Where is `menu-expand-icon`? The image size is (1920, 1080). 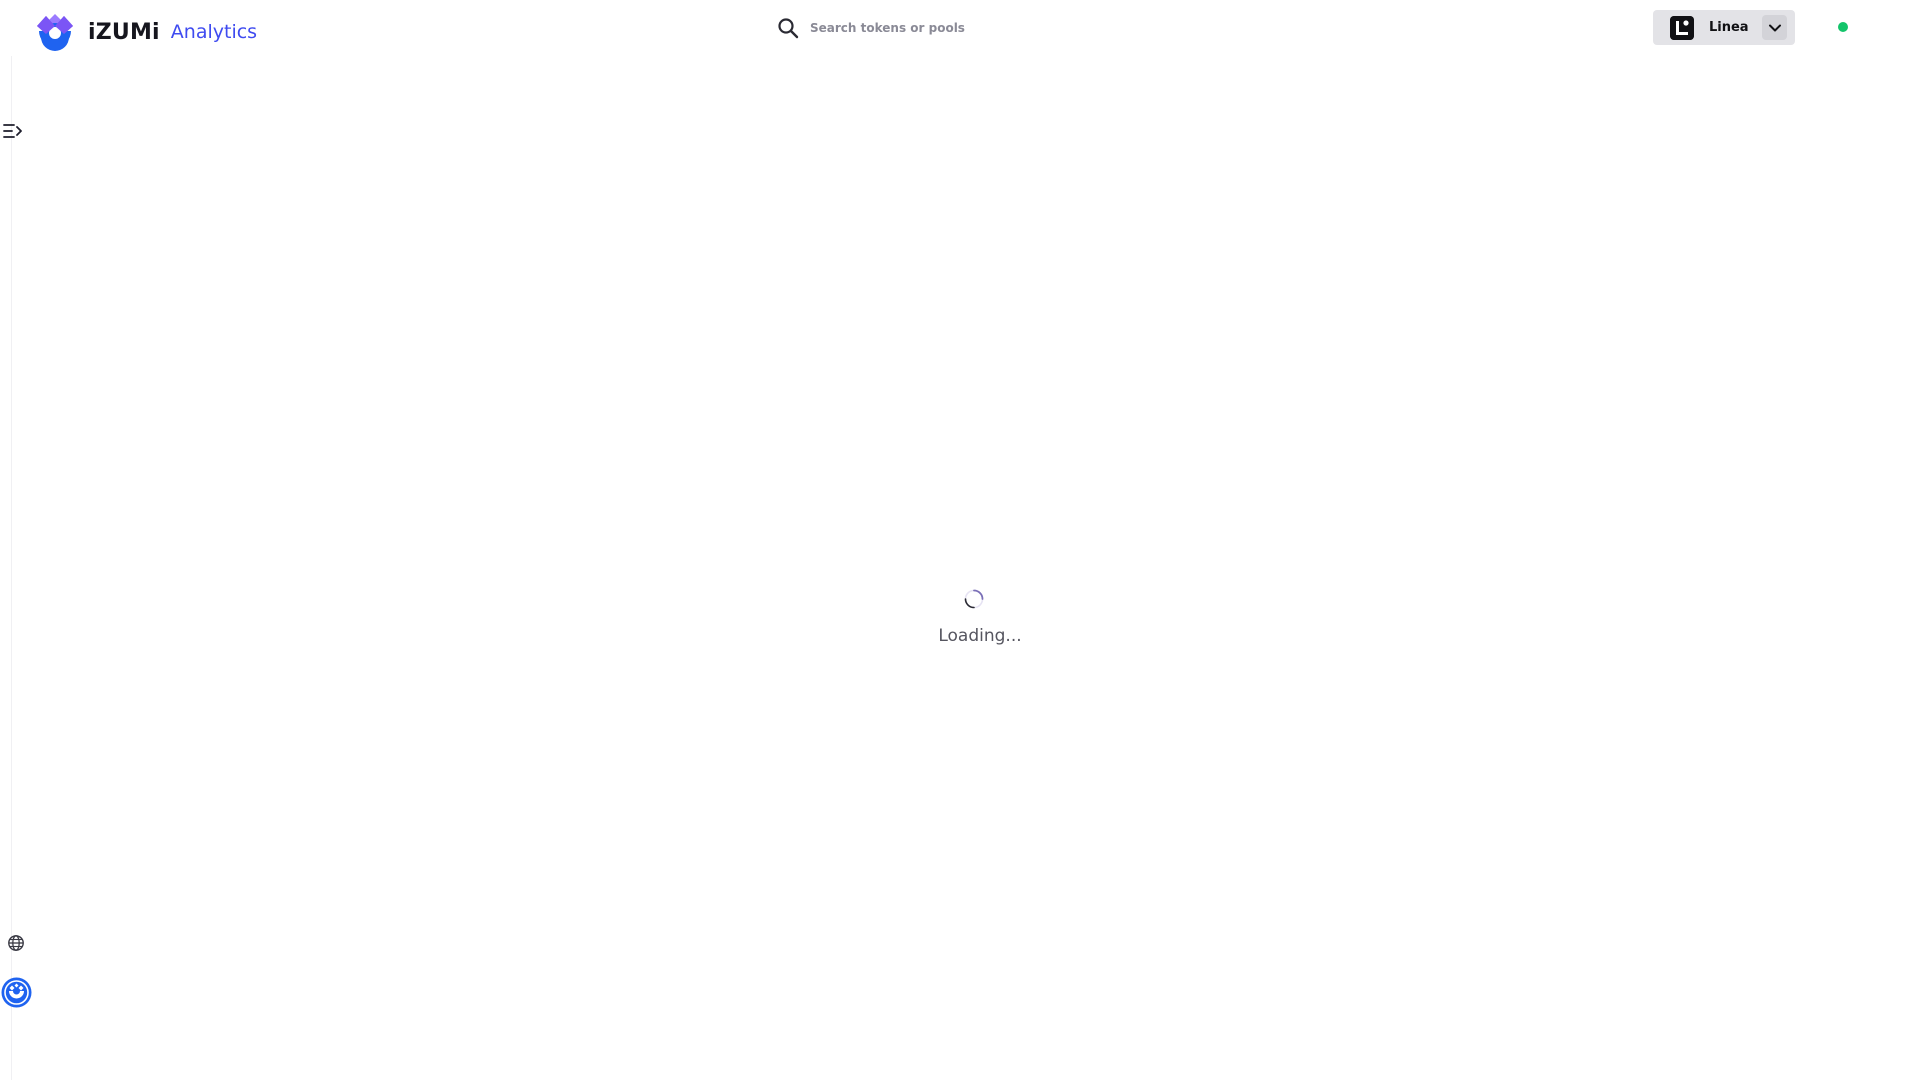 menu-expand-icon is located at coordinates (13, 131).